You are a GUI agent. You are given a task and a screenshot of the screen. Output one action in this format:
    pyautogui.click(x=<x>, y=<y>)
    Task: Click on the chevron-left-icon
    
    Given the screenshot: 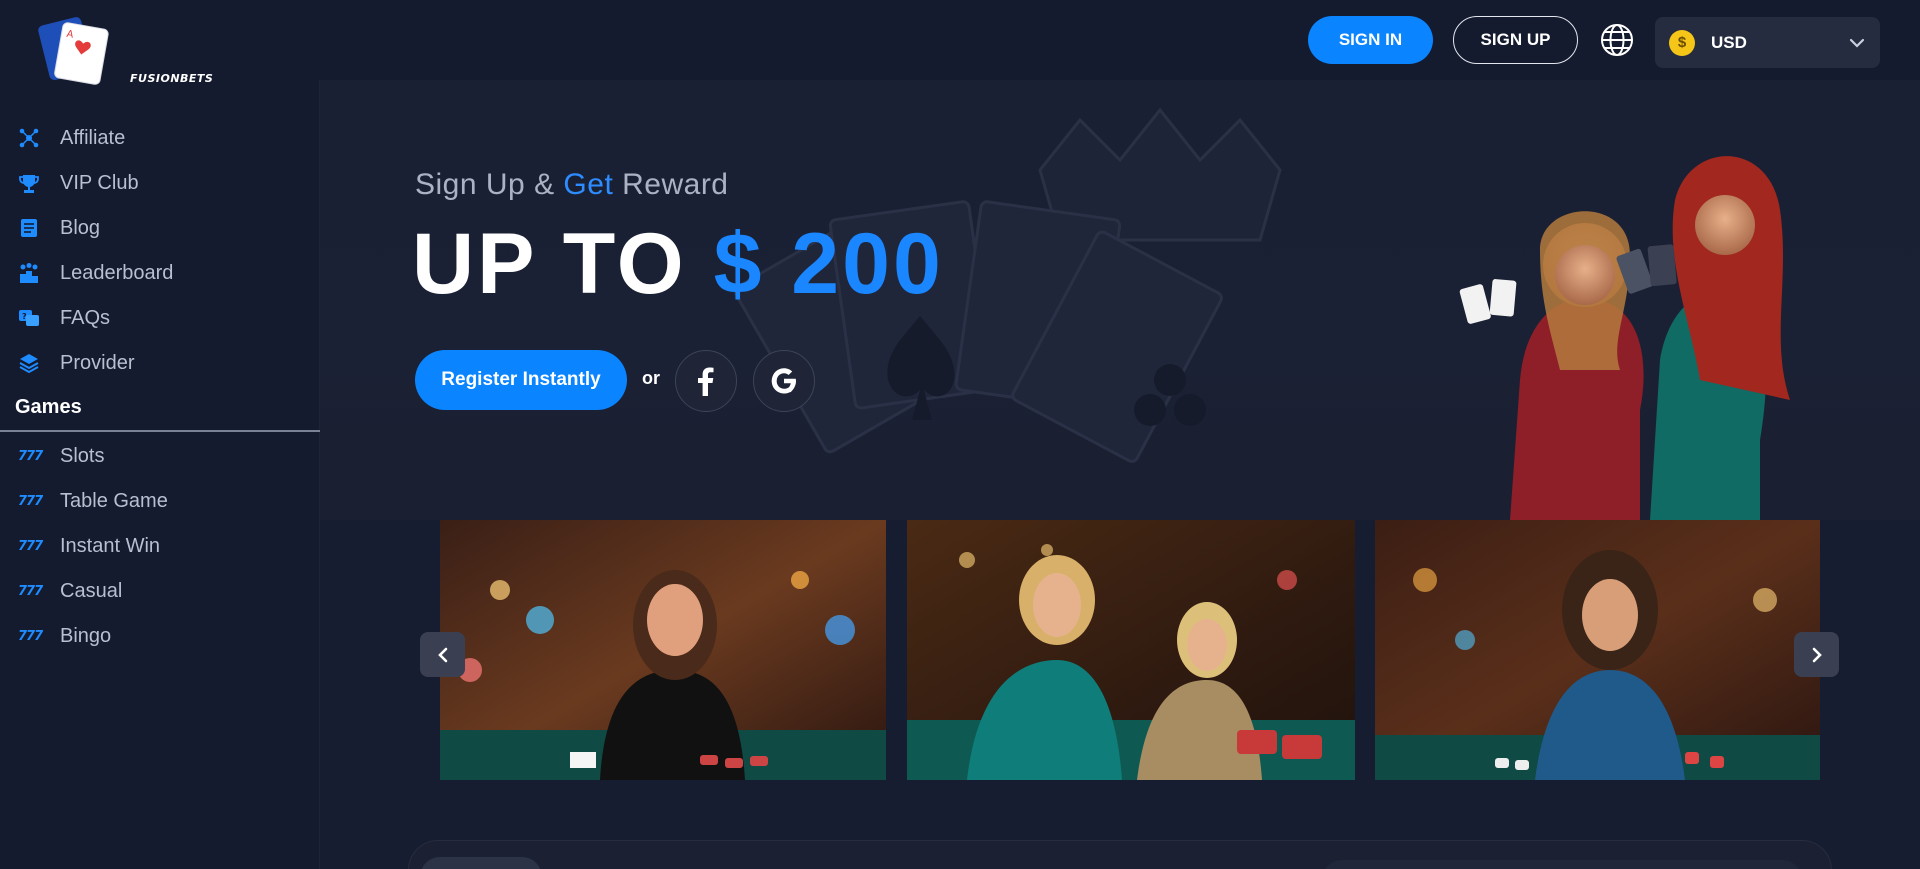 What is the action you would take?
    pyautogui.click(x=442, y=654)
    